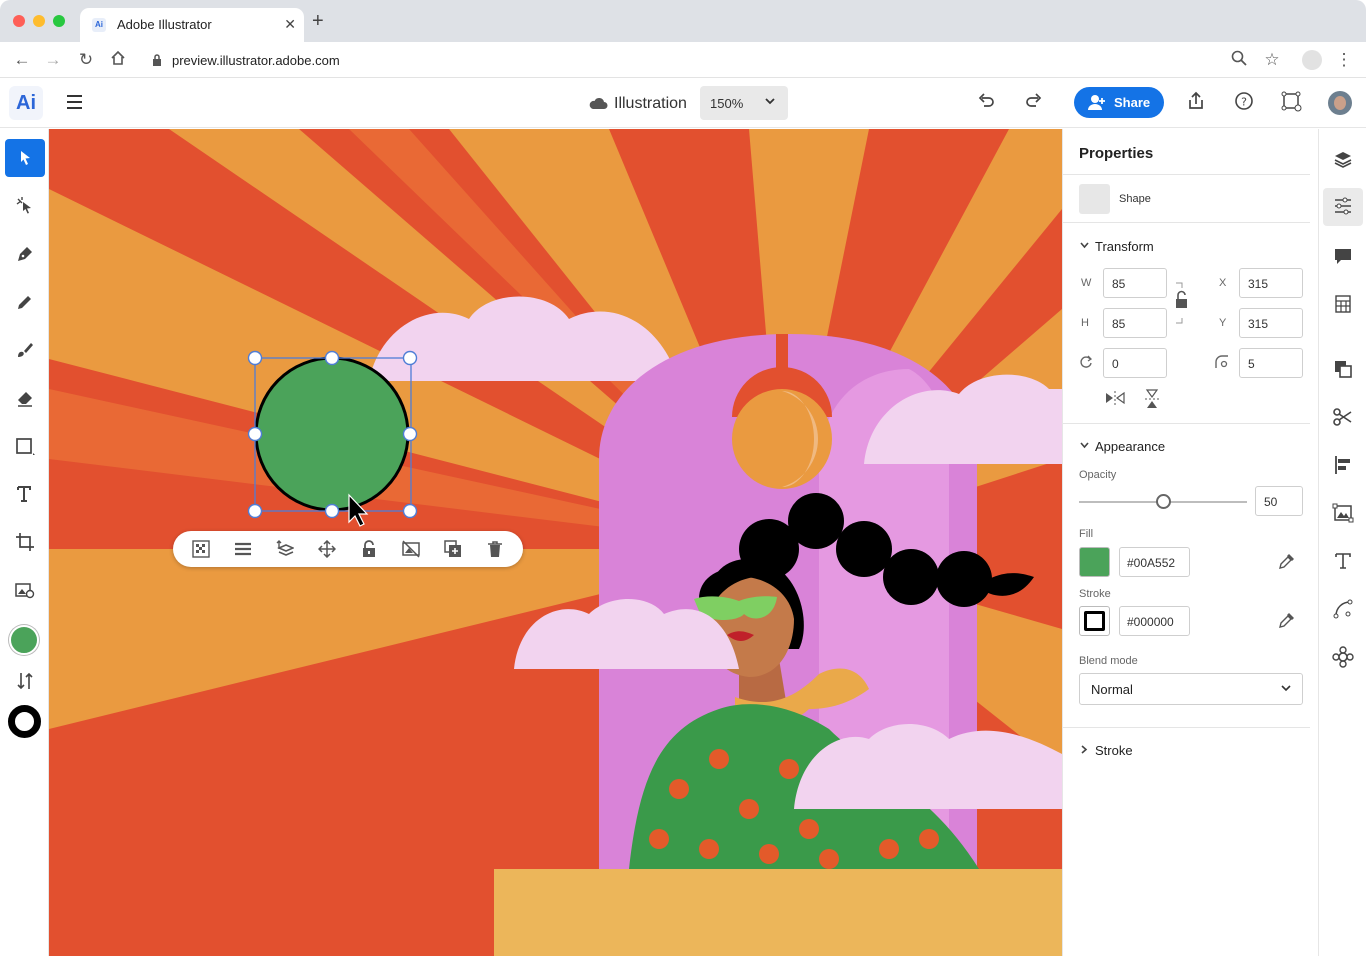 Image resolution: width=1366 pixels, height=956 pixels. Describe the element at coordinates (1116, 246) in the screenshot. I see `transform-section-toggle: Transform` at that location.